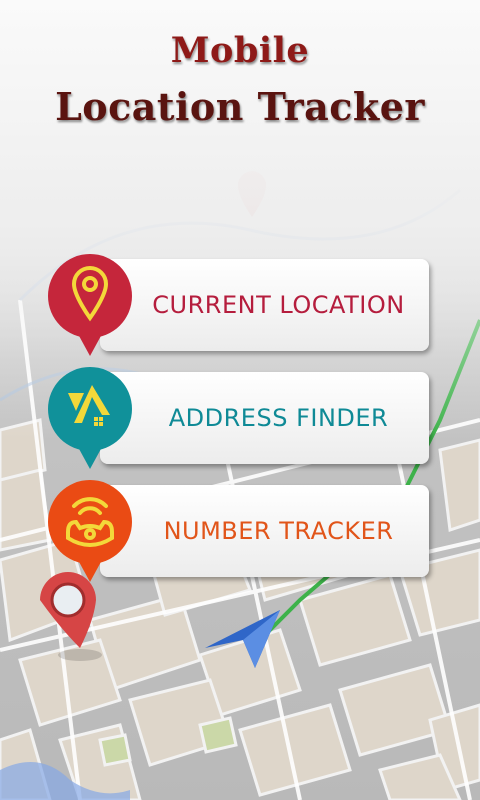  Describe the element at coordinates (278, 418) in the screenshot. I see `address-finder-label: ADDRESS FINDER` at that location.